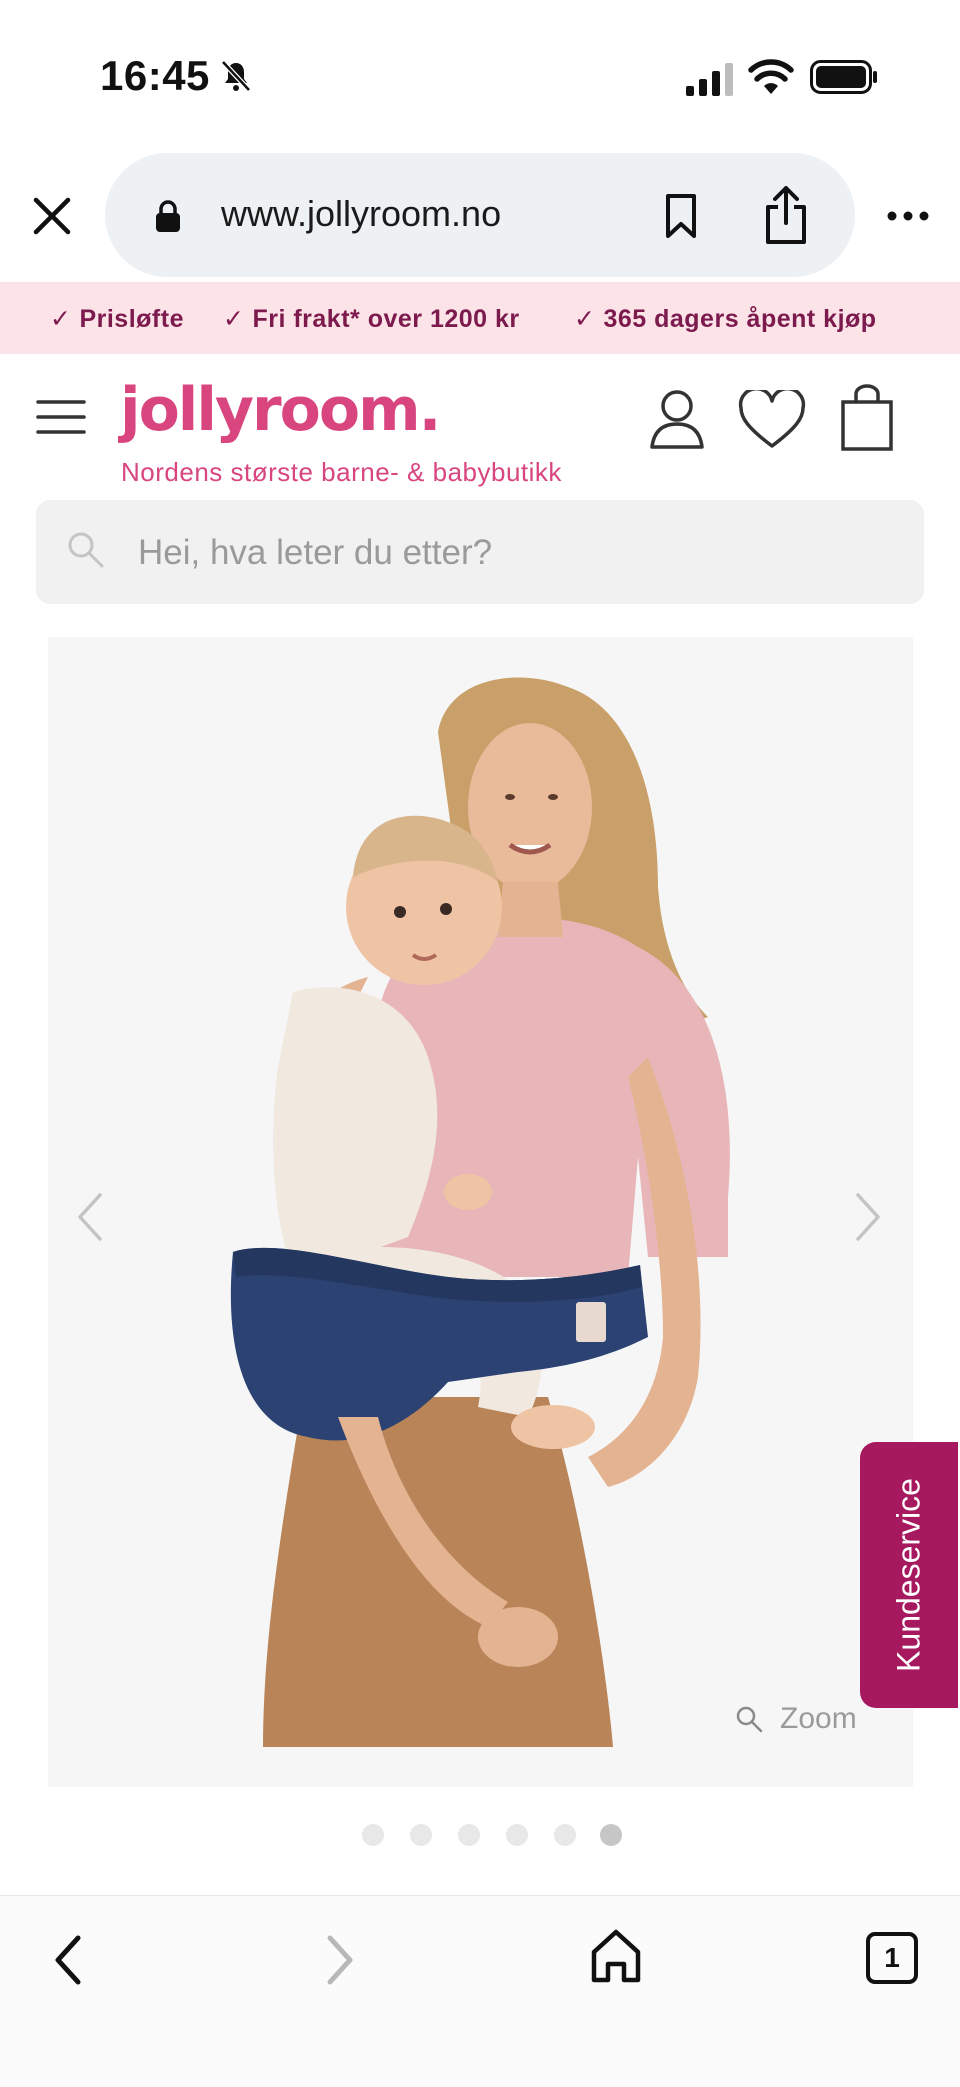 Image resolution: width=960 pixels, height=2087 pixels. What do you see at coordinates (341, 472) in the screenshot?
I see `tagline: Nordens største barne- & babybutikk` at bounding box center [341, 472].